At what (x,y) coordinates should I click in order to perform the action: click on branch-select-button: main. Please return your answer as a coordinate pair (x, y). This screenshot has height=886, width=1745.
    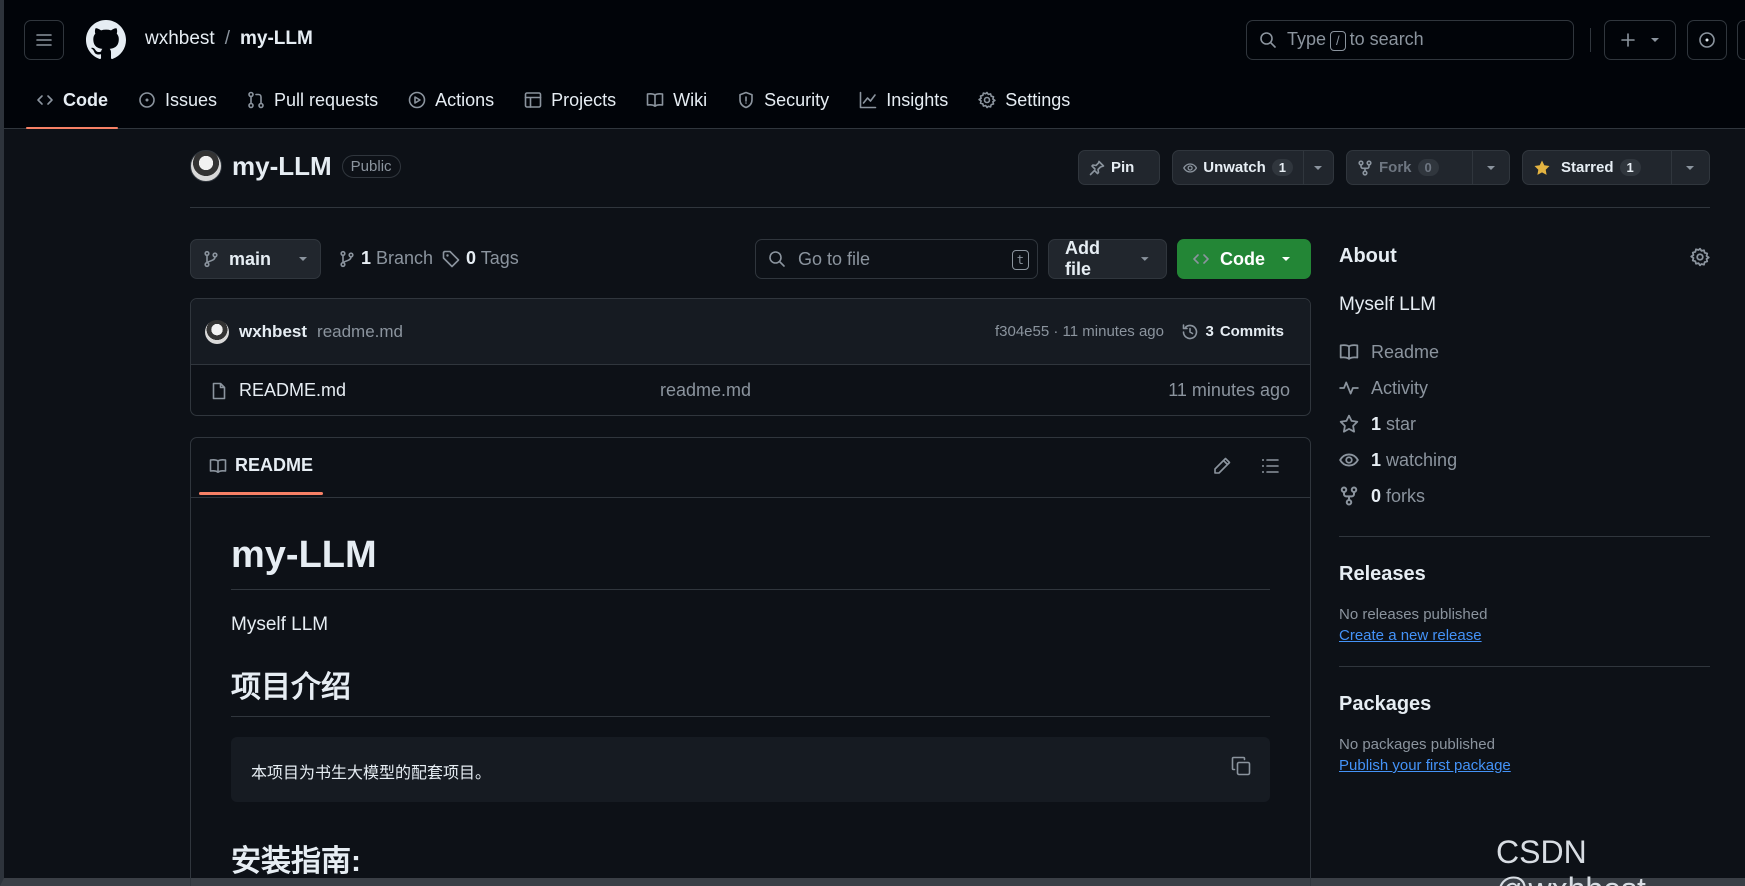
    Looking at the image, I should click on (255, 259).